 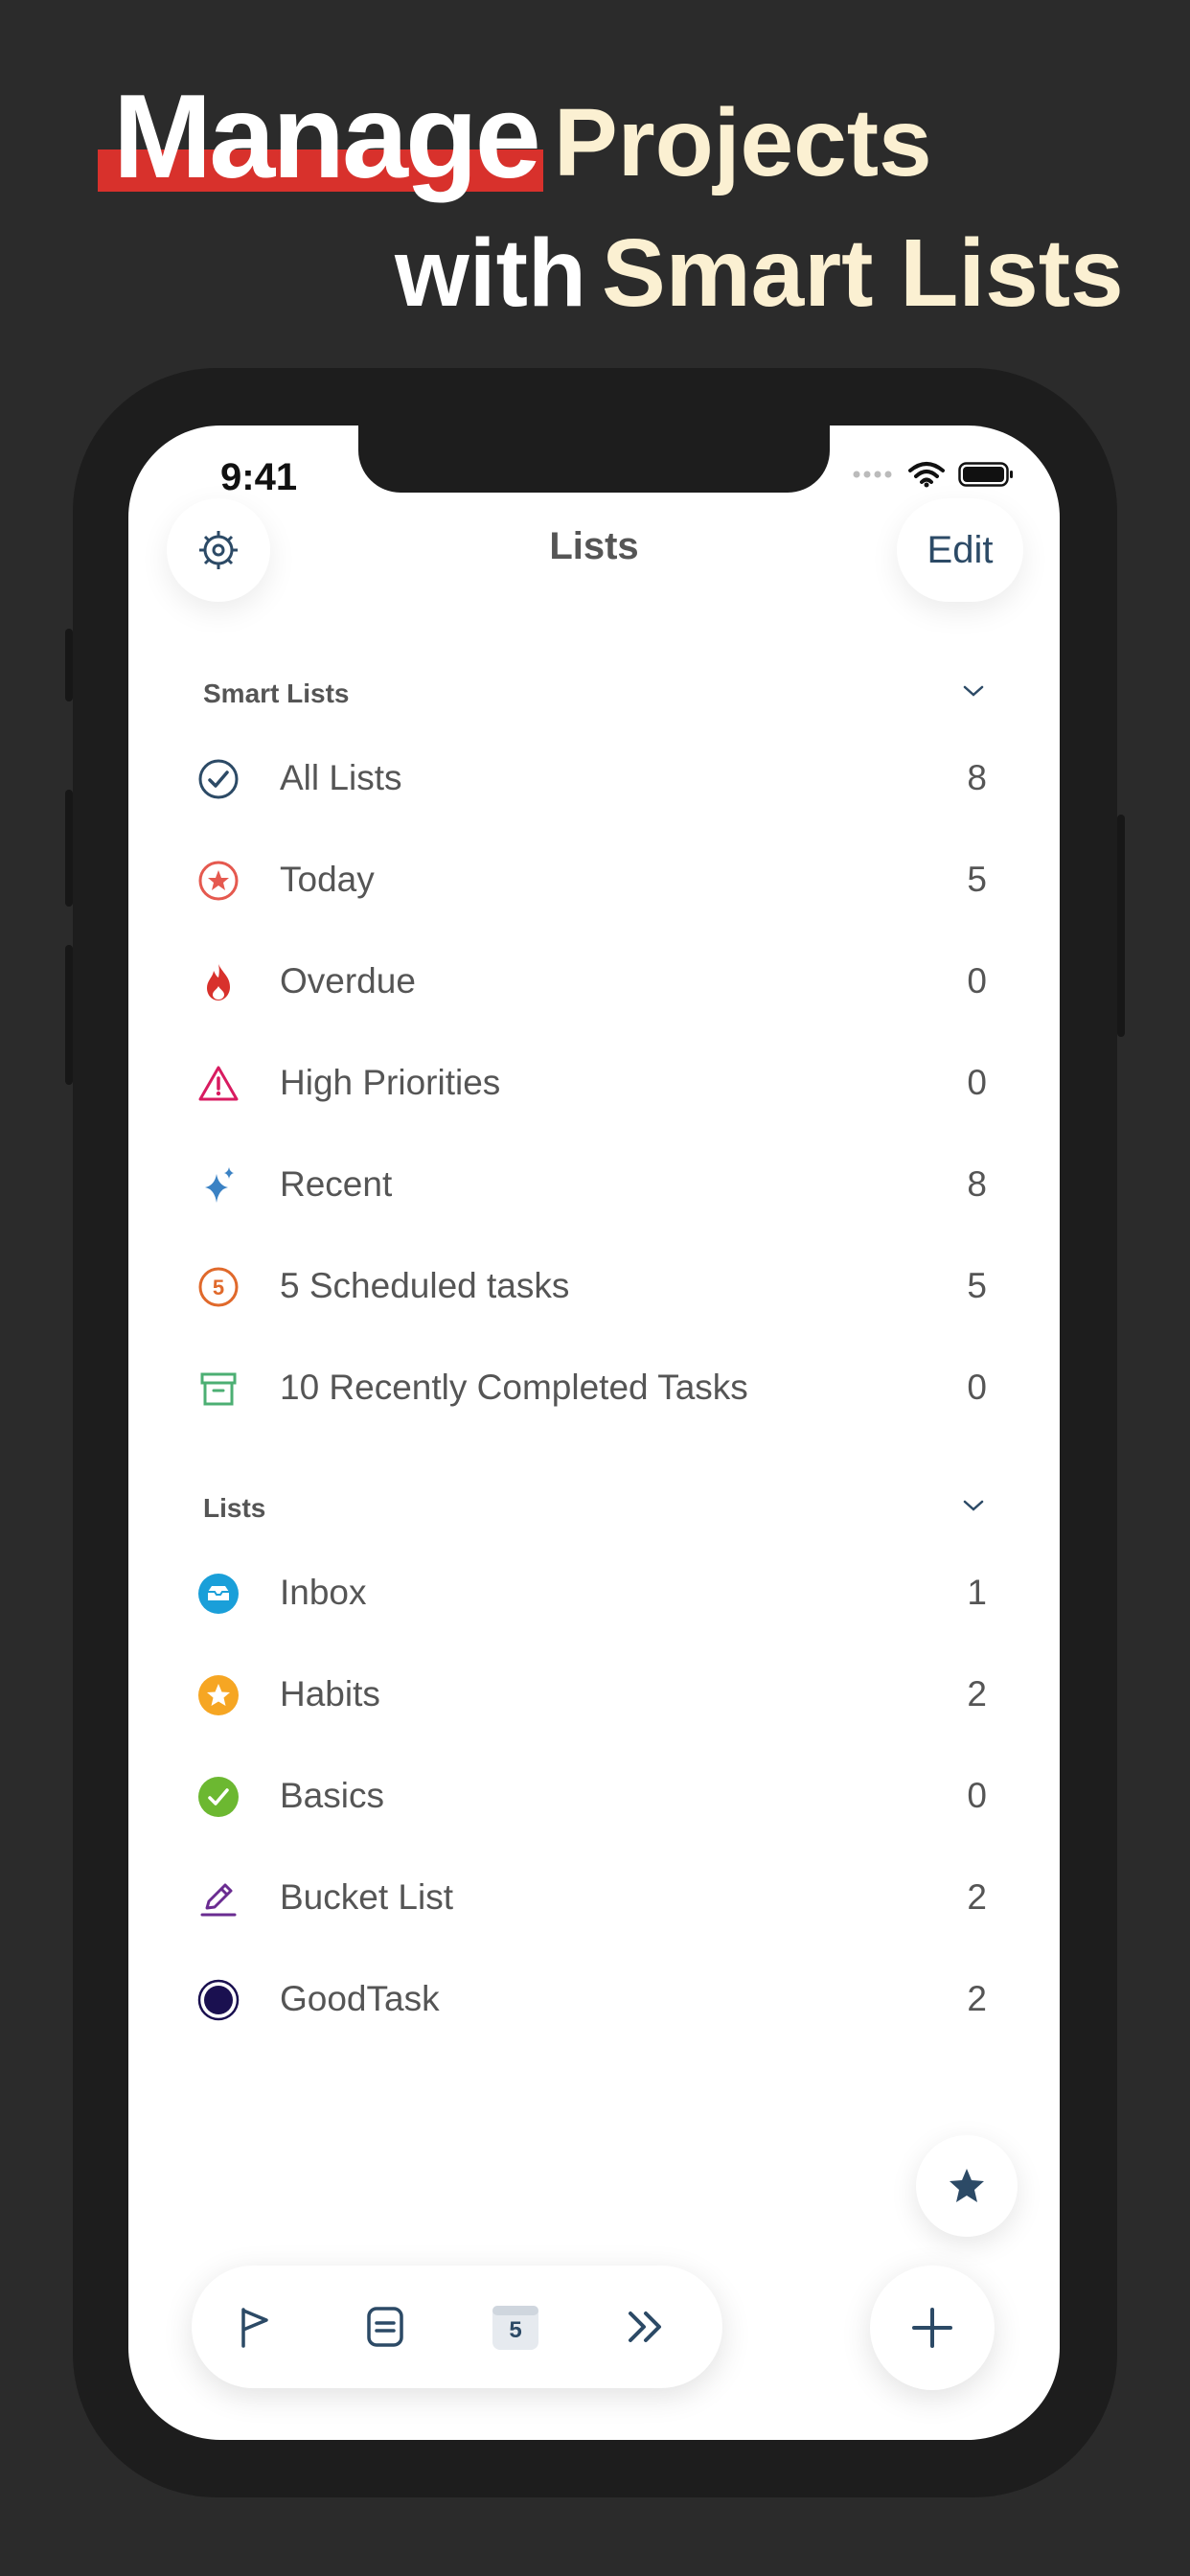 What do you see at coordinates (457, 2327) in the screenshot?
I see `bottom-toolbar: 5` at bounding box center [457, 2327].